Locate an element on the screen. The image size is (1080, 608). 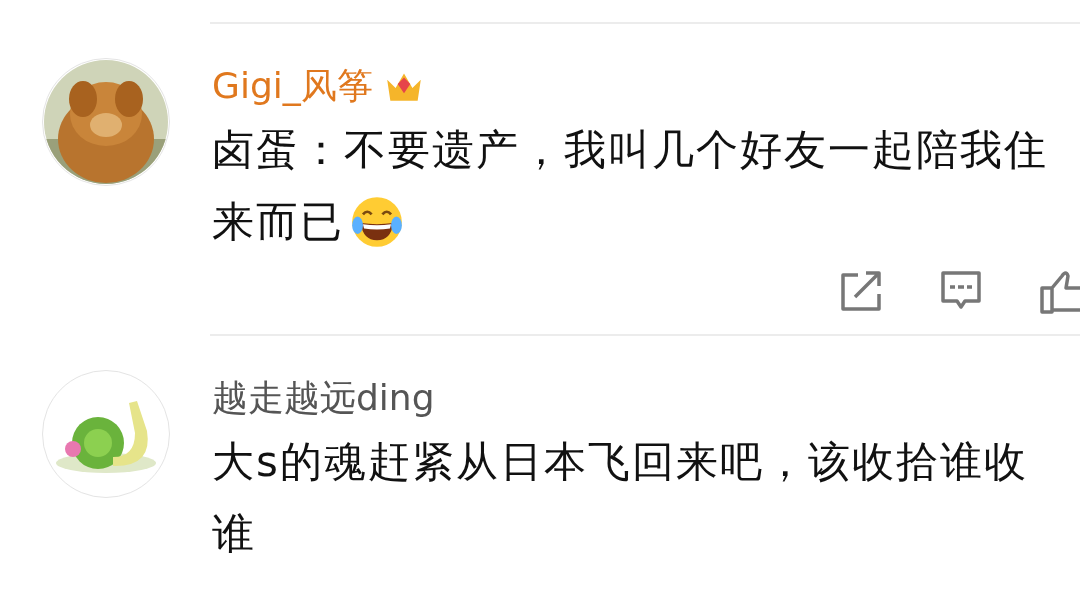
user-name: 越走越远ding is located at coordinates (323, 398).